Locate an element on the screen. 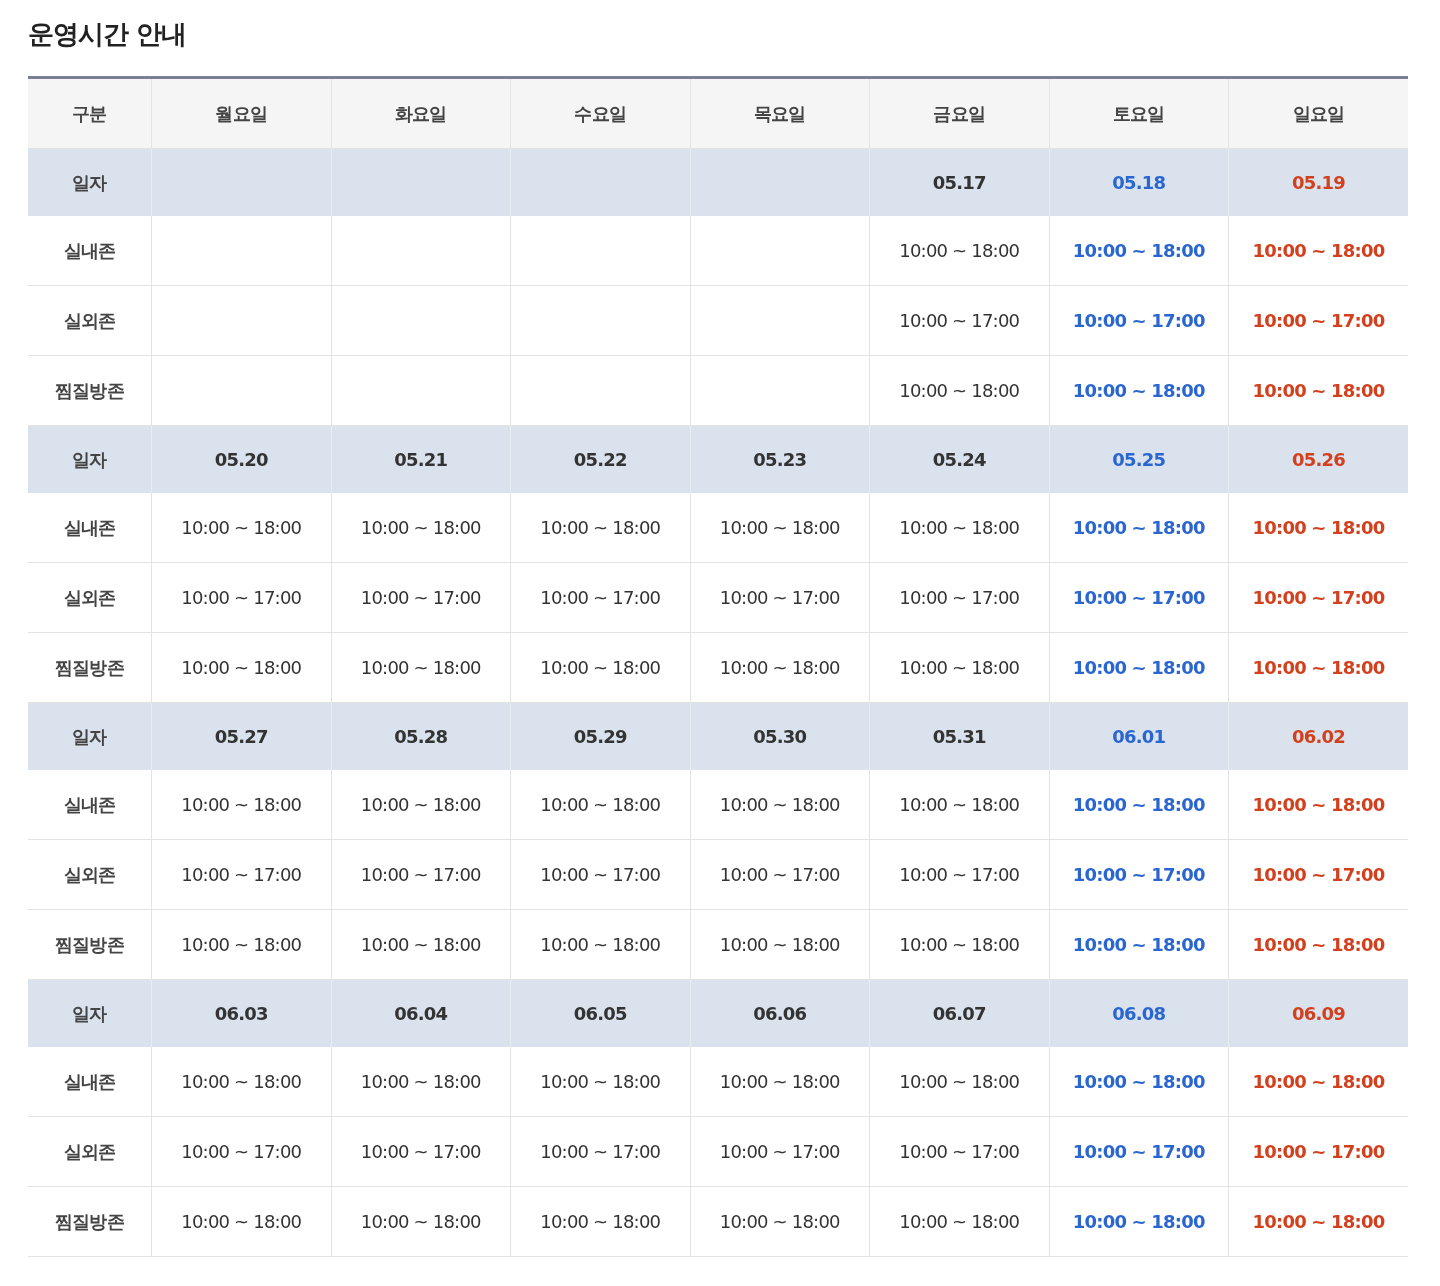 The height and width of the screenshot is (1286, 1440). date-cell: 05.31 is located at coordinates (959, 736).